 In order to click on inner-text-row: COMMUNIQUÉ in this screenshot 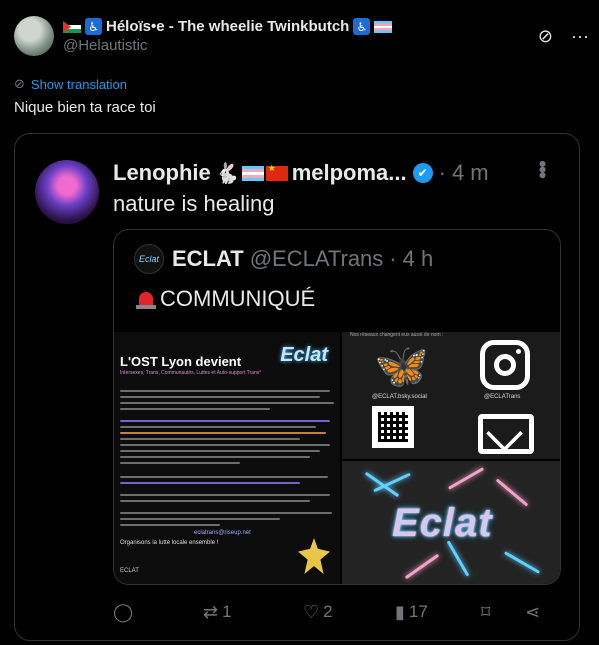, I will do `click(224, 299)`.